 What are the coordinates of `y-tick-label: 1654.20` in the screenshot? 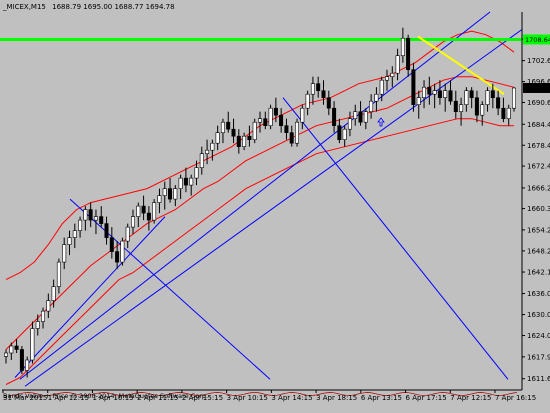 It's located at (538, 230).